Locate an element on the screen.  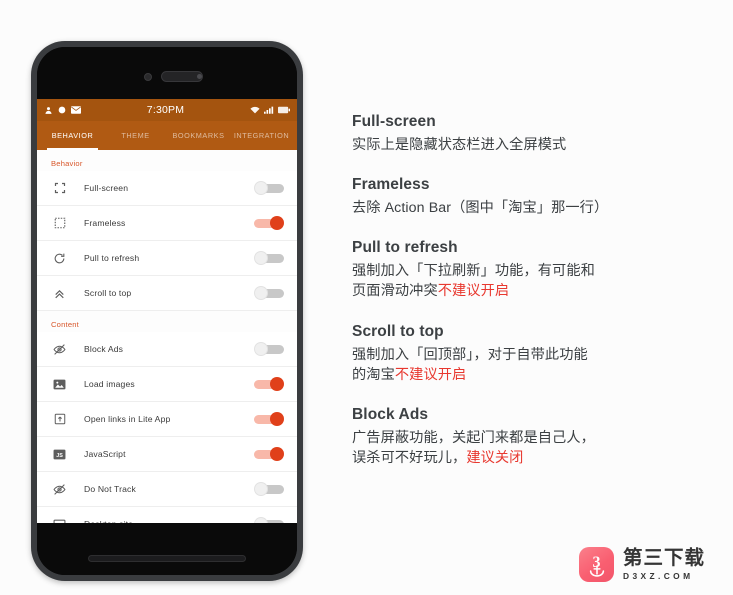
settings-row-block-ads: Block Ads is located at coordinates (167, 349).